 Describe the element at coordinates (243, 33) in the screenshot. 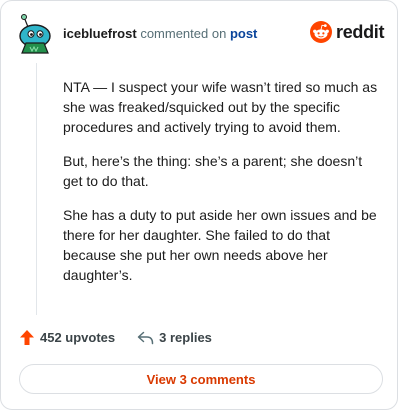

I see `post-link: post` at that location.